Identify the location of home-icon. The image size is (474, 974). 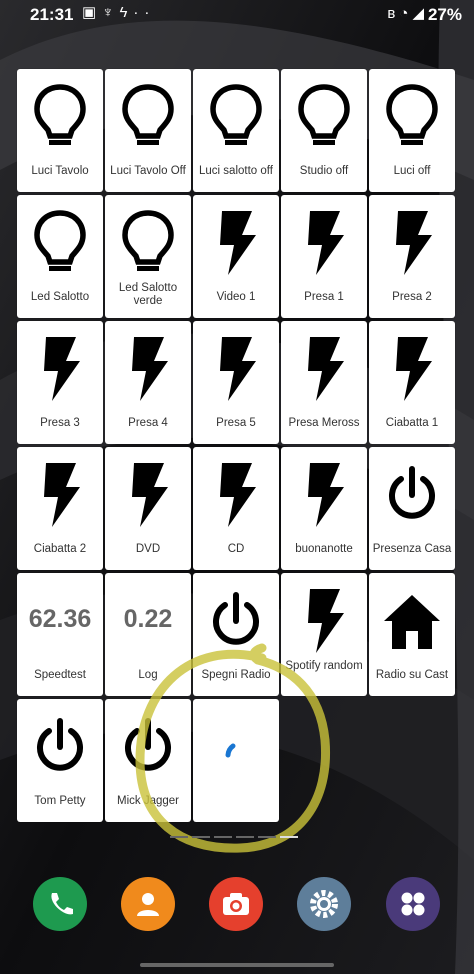
(412, 621).